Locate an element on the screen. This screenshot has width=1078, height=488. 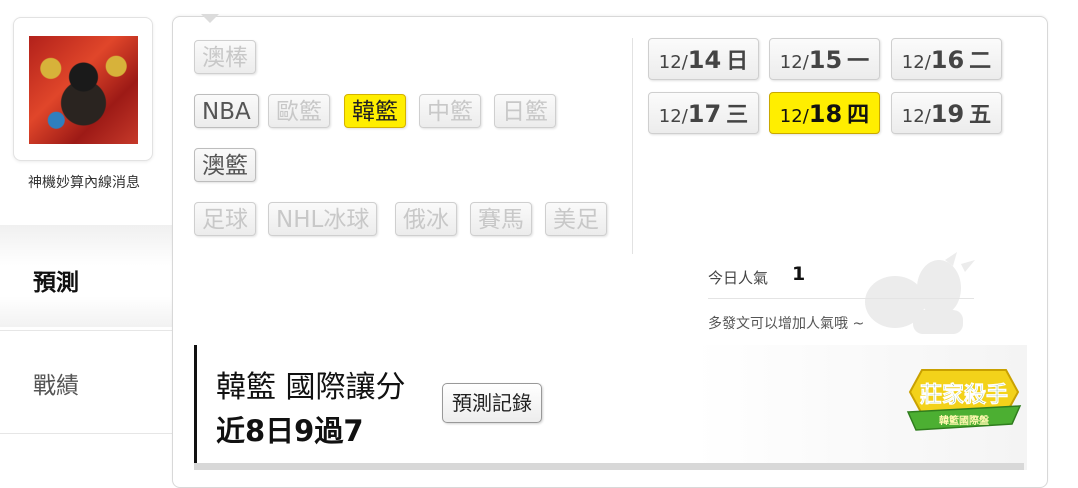
date-day: 19 is located at coordinates (947, 114).